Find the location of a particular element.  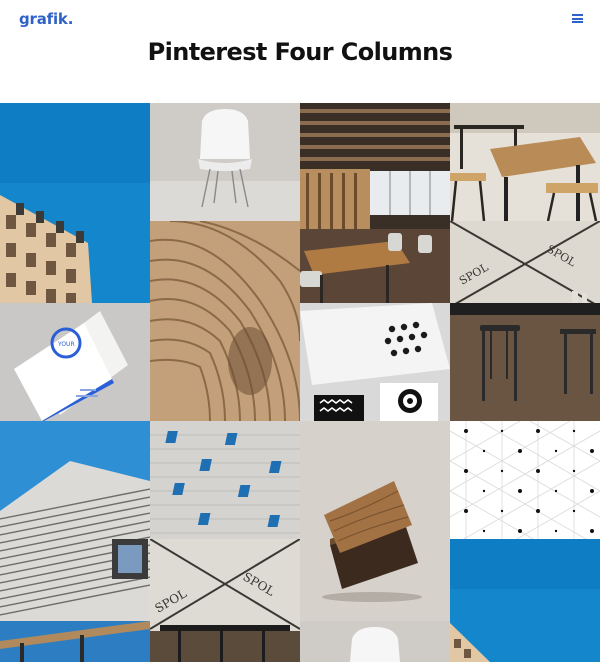

gallery-item-restaurant-interior is located at coordinates (375, 203).